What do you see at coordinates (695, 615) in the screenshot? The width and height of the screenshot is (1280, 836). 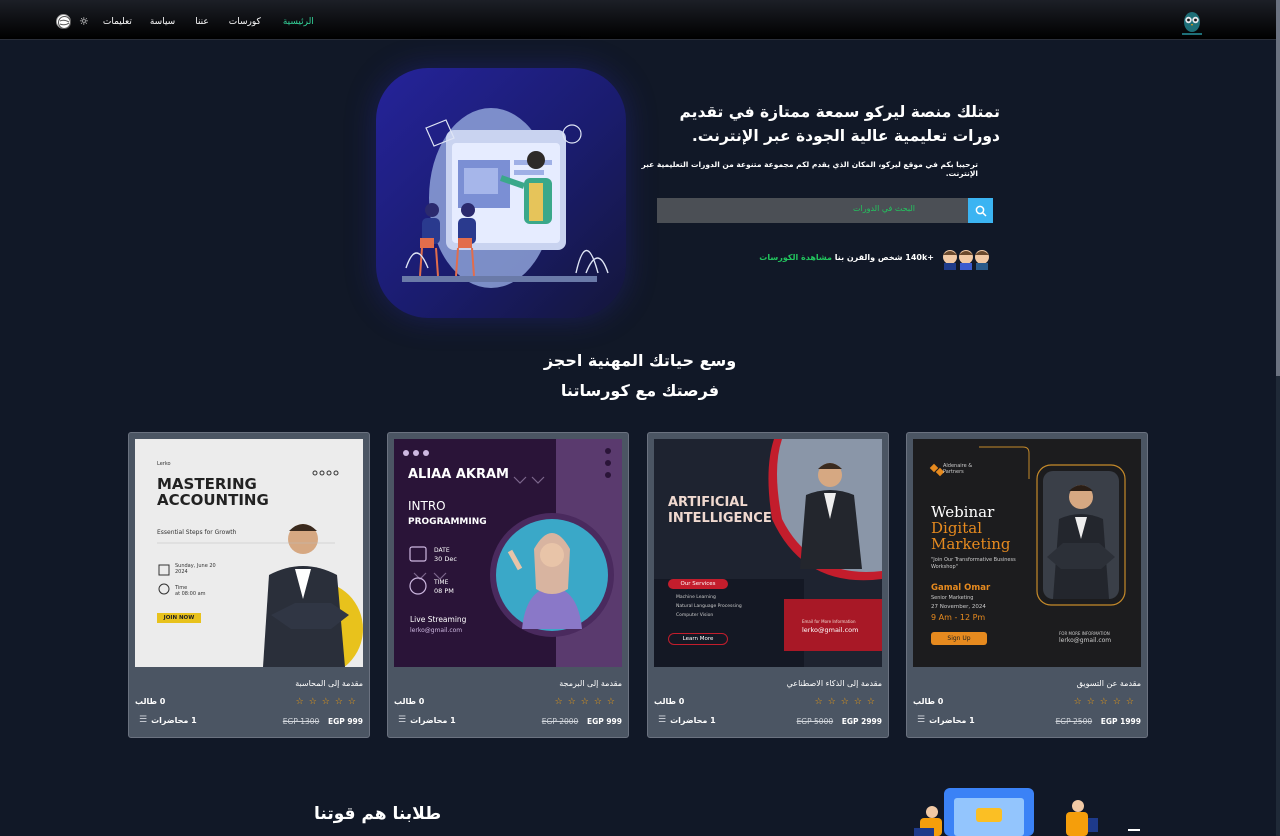 I see `thumb-service-3: Computer Vision` at bounding box center [695, 615].